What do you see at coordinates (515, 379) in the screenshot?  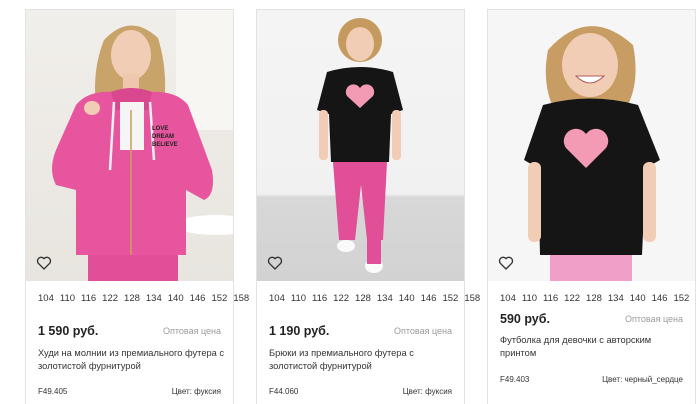 I see `product-sku: F49.403` at bounding box center [515, 379].